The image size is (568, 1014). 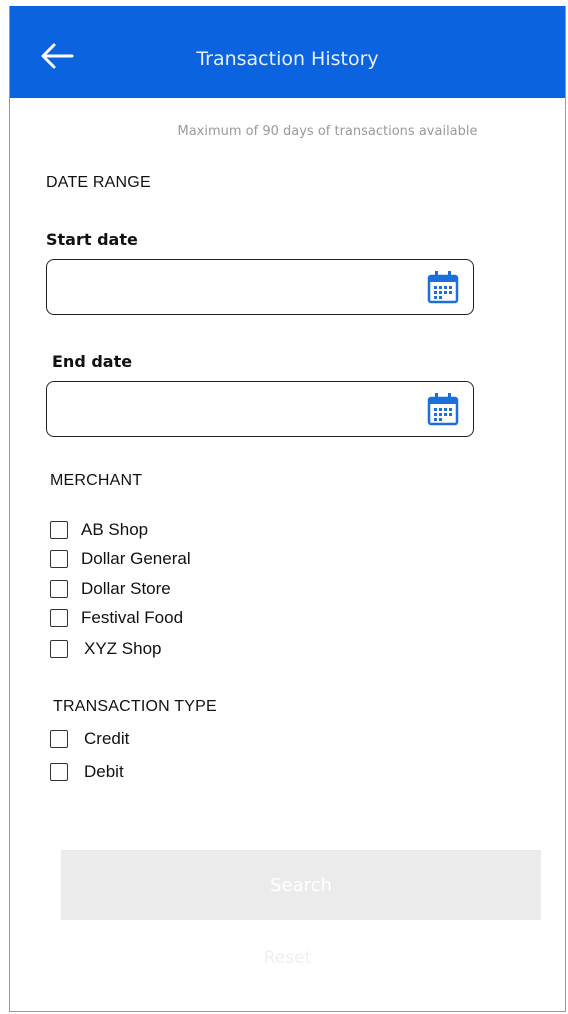 I want to click on top-app-bar: Transaction History, so click(x=287, y=52).